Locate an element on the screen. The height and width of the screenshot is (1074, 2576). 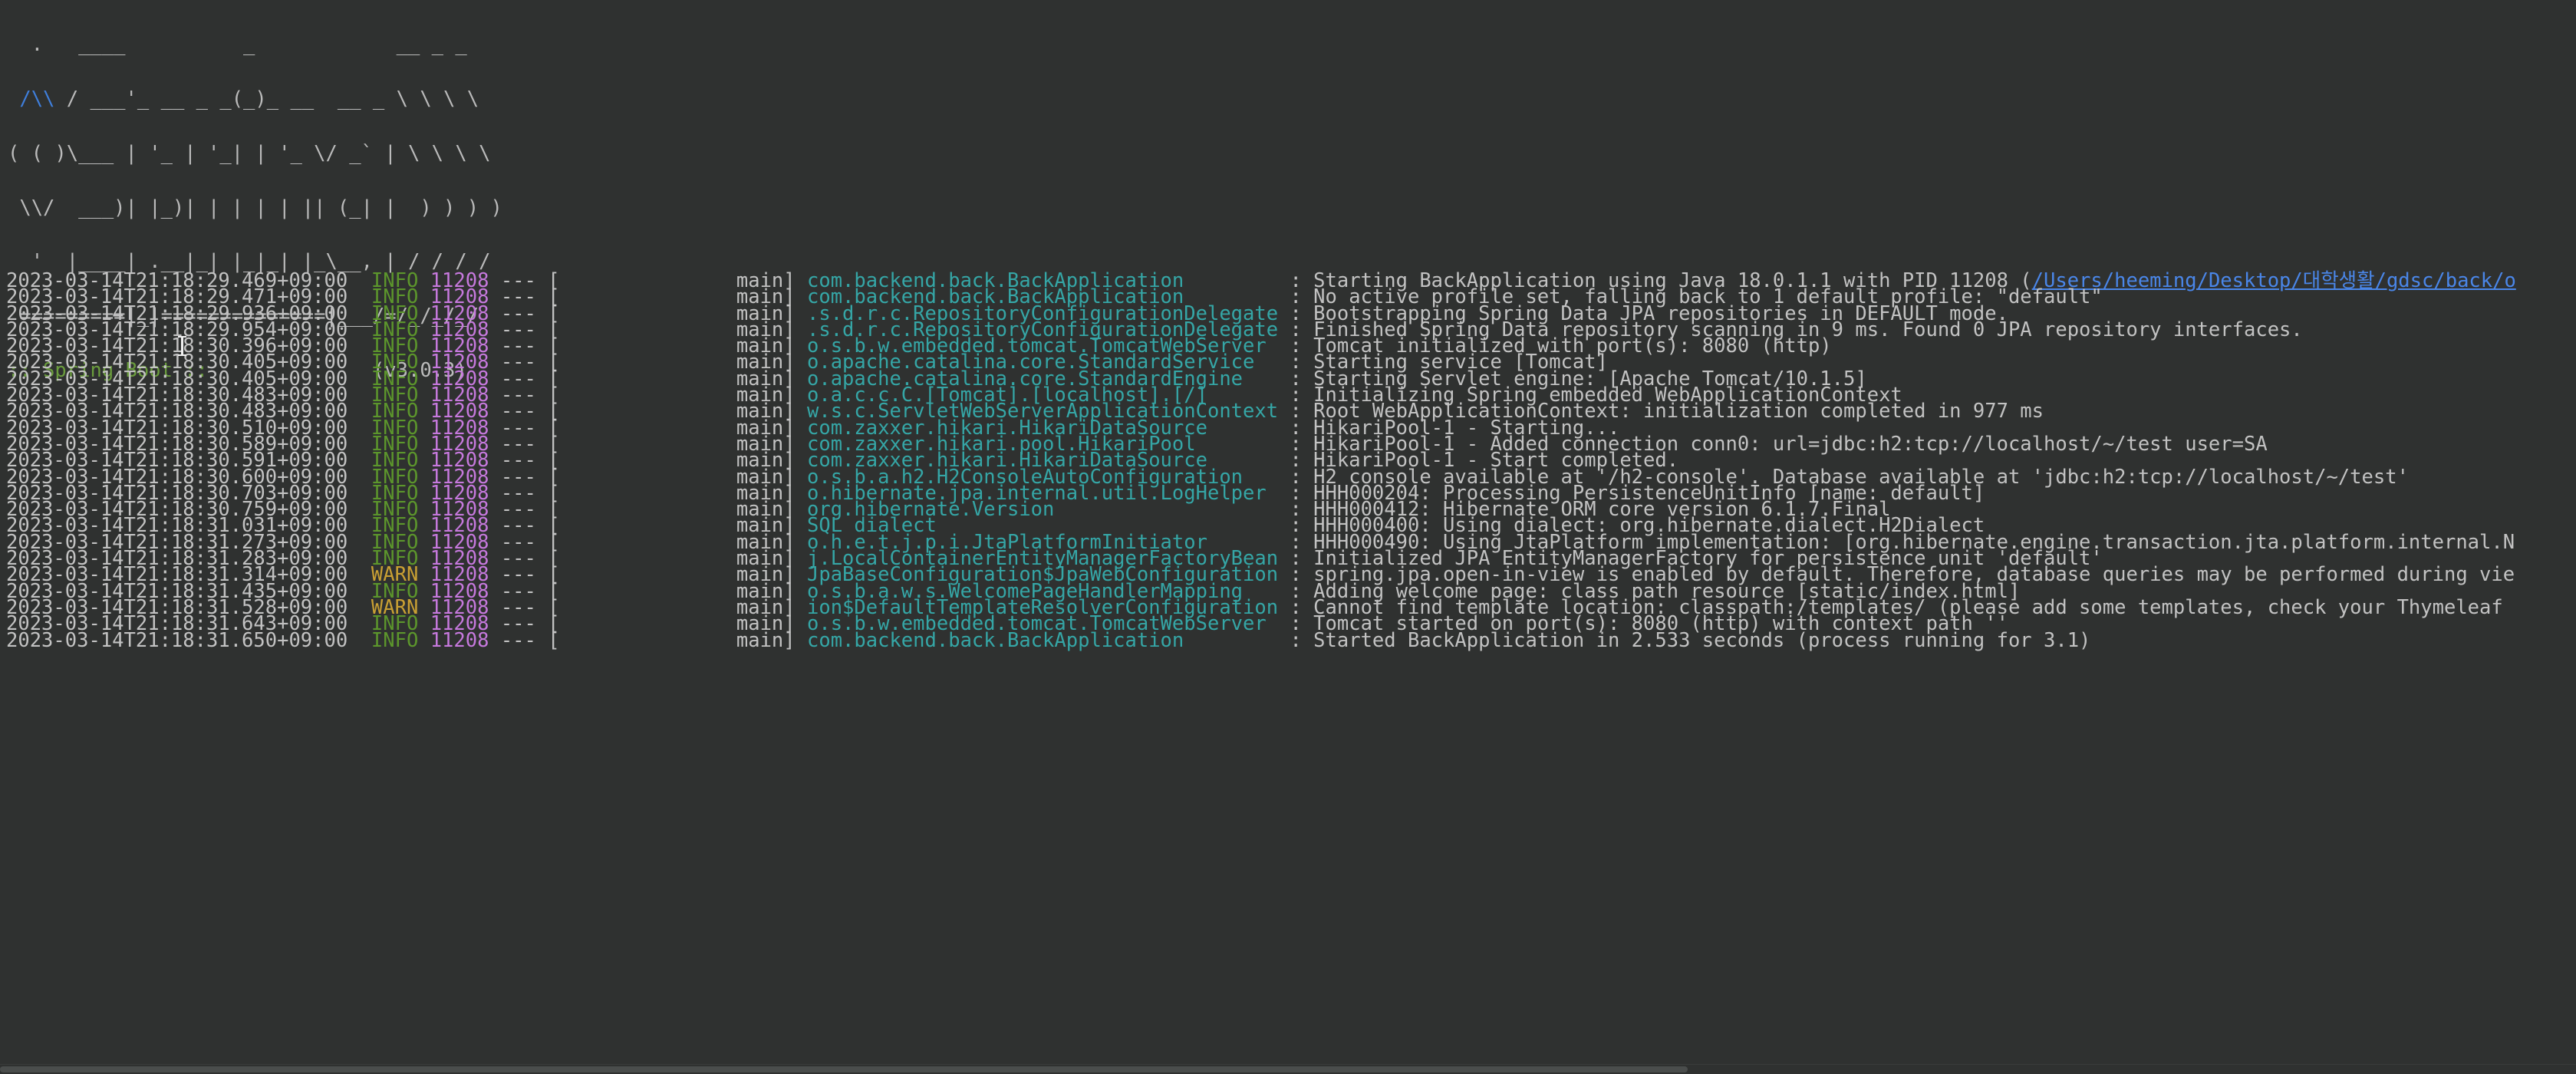
horizontal-scrollbar is located at coordinates (1288, 1069).